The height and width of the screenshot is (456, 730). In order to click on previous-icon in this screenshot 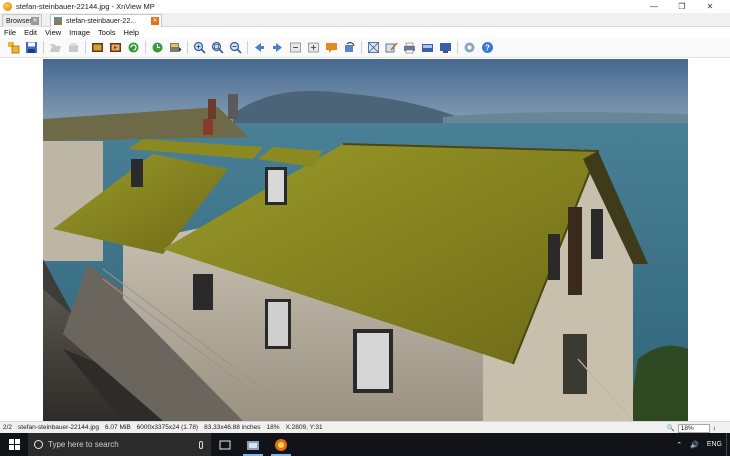, I will do `click(259, 47)`.